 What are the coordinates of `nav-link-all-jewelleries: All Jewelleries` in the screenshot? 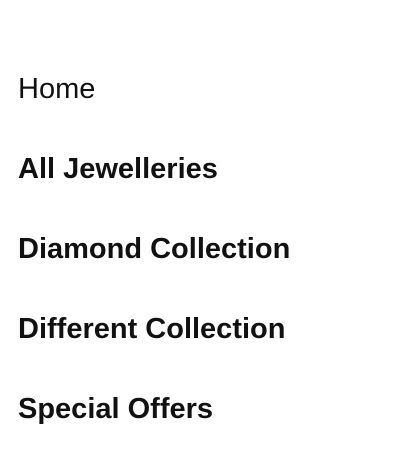 It's located at (118, 169).